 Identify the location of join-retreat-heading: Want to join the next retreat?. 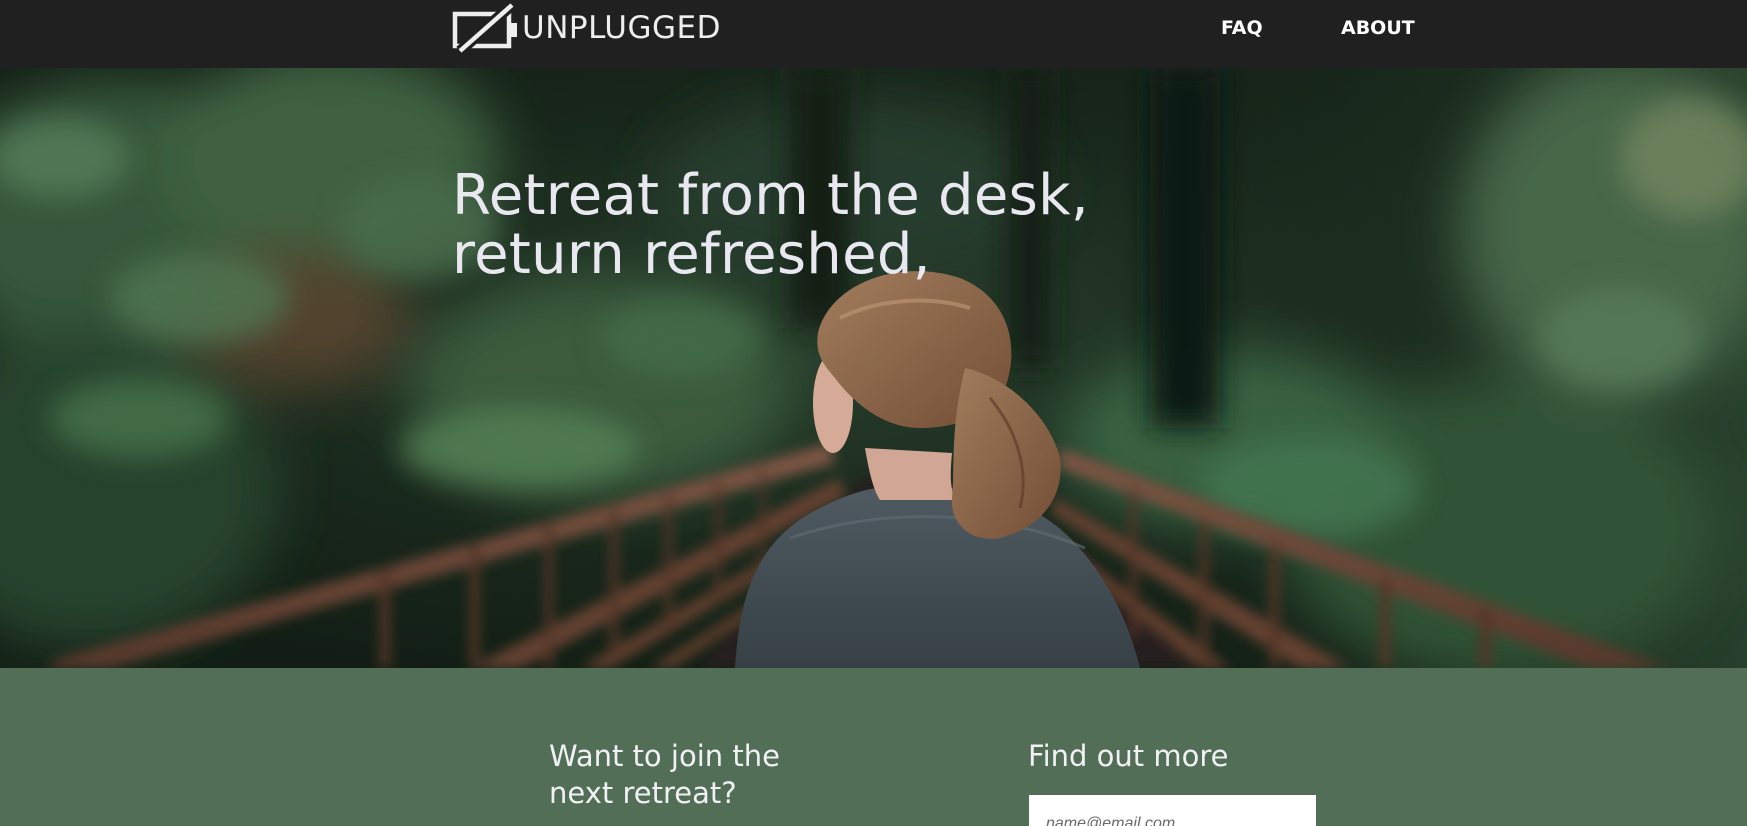
(699, 775).